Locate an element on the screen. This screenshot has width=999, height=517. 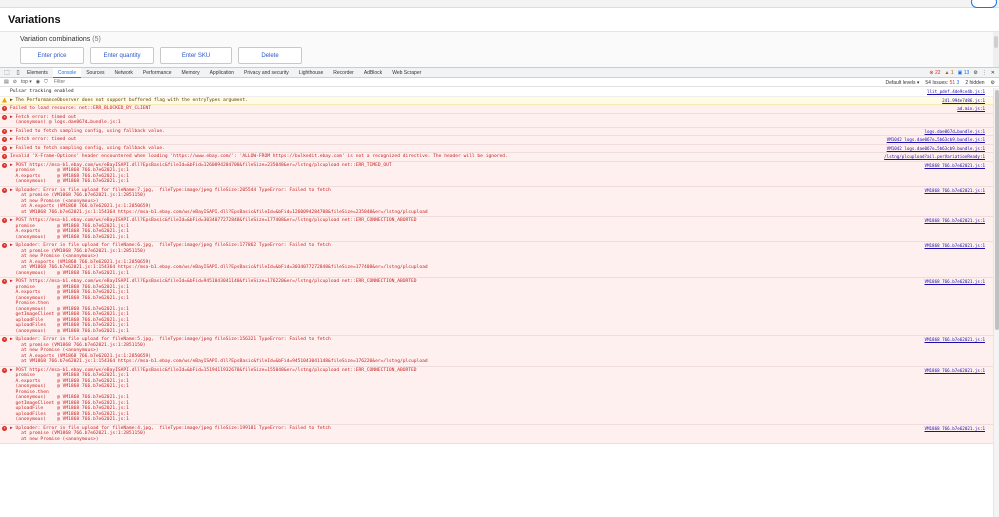
issues-label: 54 Issues: is located at coordinates (937, 82).